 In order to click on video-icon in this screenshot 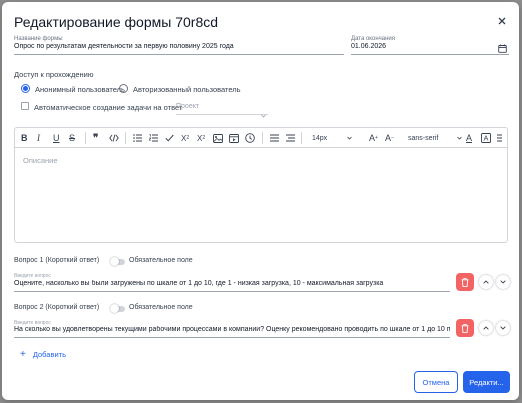, I will do `click(234, 138)`.